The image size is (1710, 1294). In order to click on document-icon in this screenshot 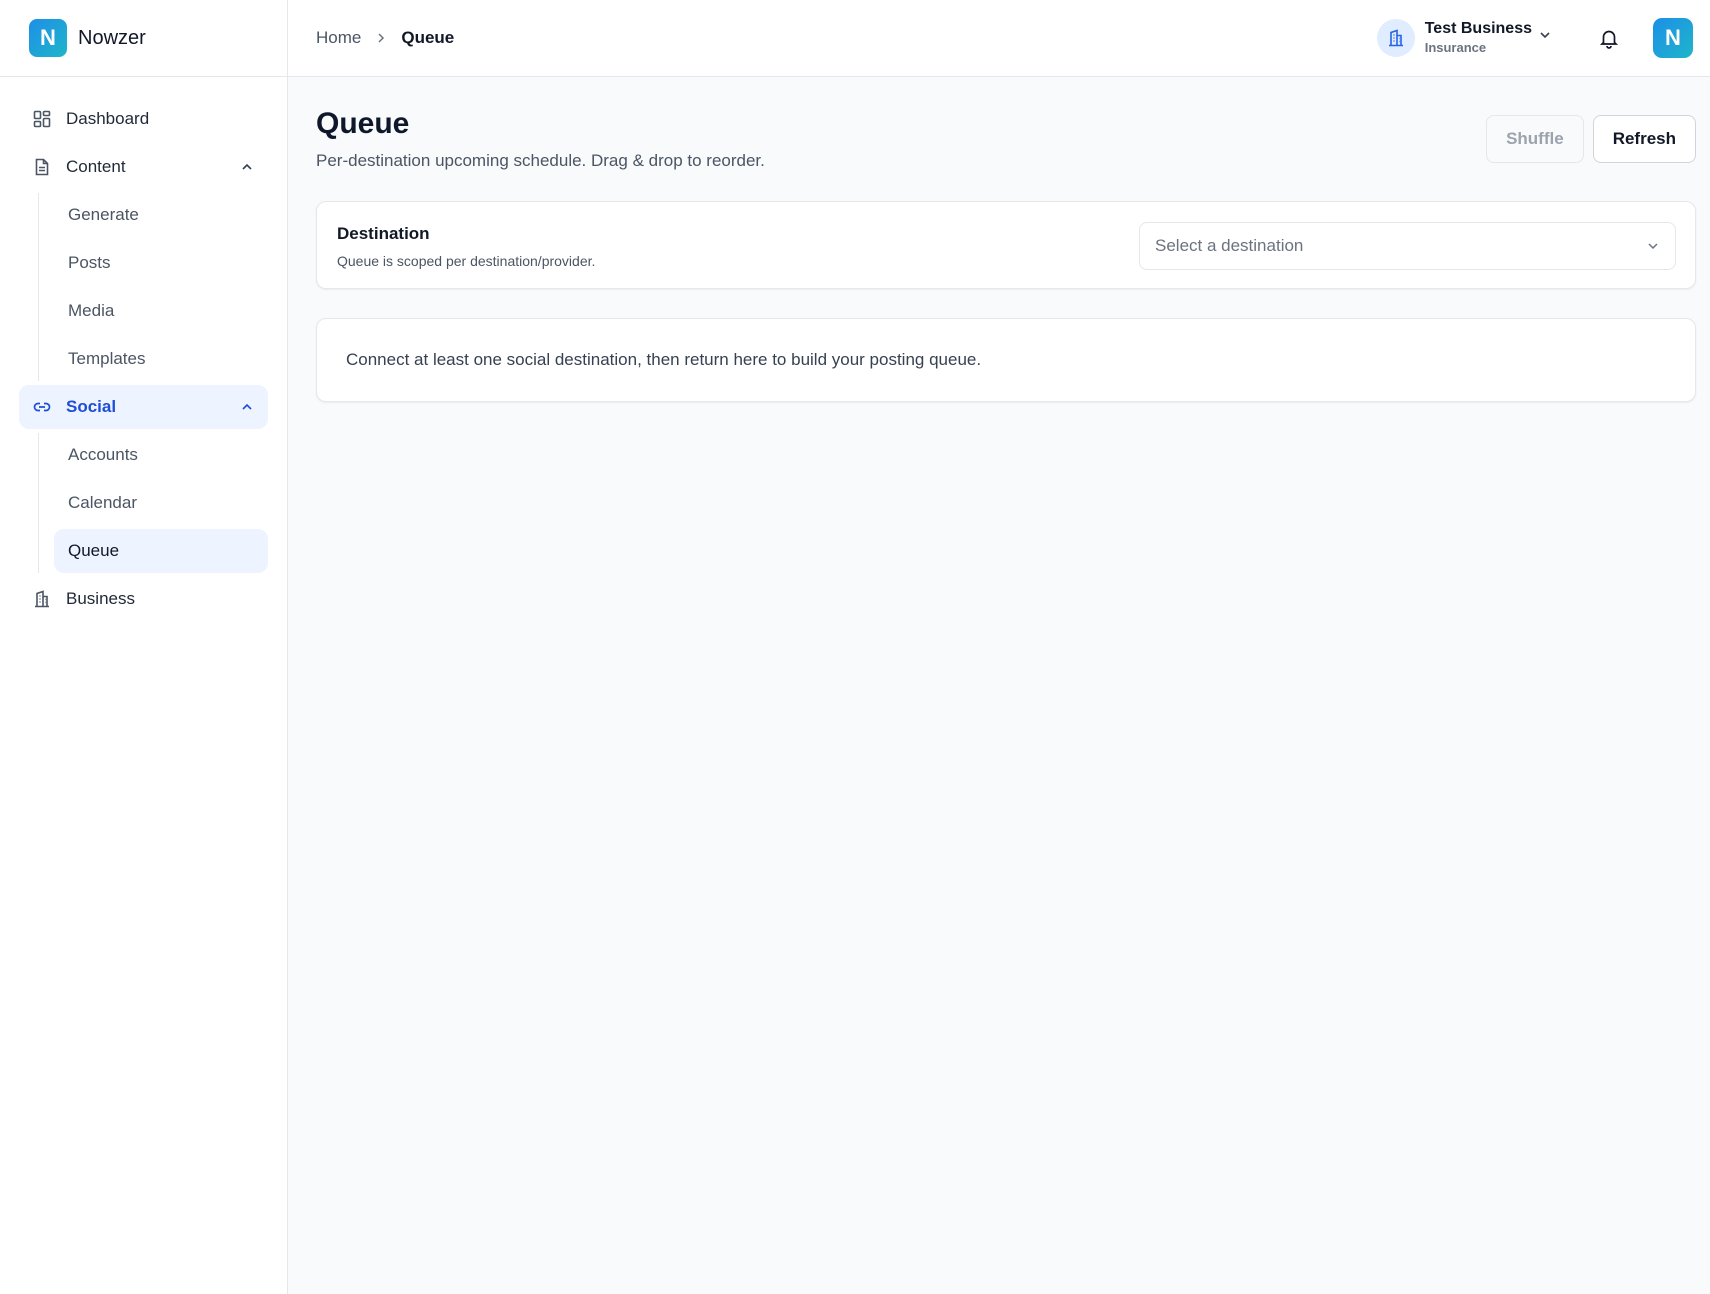, I will do `click(42, 167)`.